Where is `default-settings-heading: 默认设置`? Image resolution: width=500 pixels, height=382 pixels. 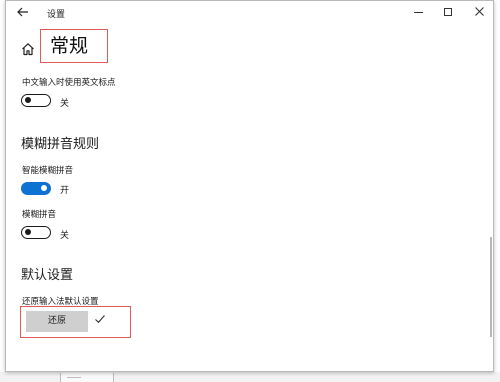
default-settings-heading: 默认设置 is located at coordinates (47, 275).